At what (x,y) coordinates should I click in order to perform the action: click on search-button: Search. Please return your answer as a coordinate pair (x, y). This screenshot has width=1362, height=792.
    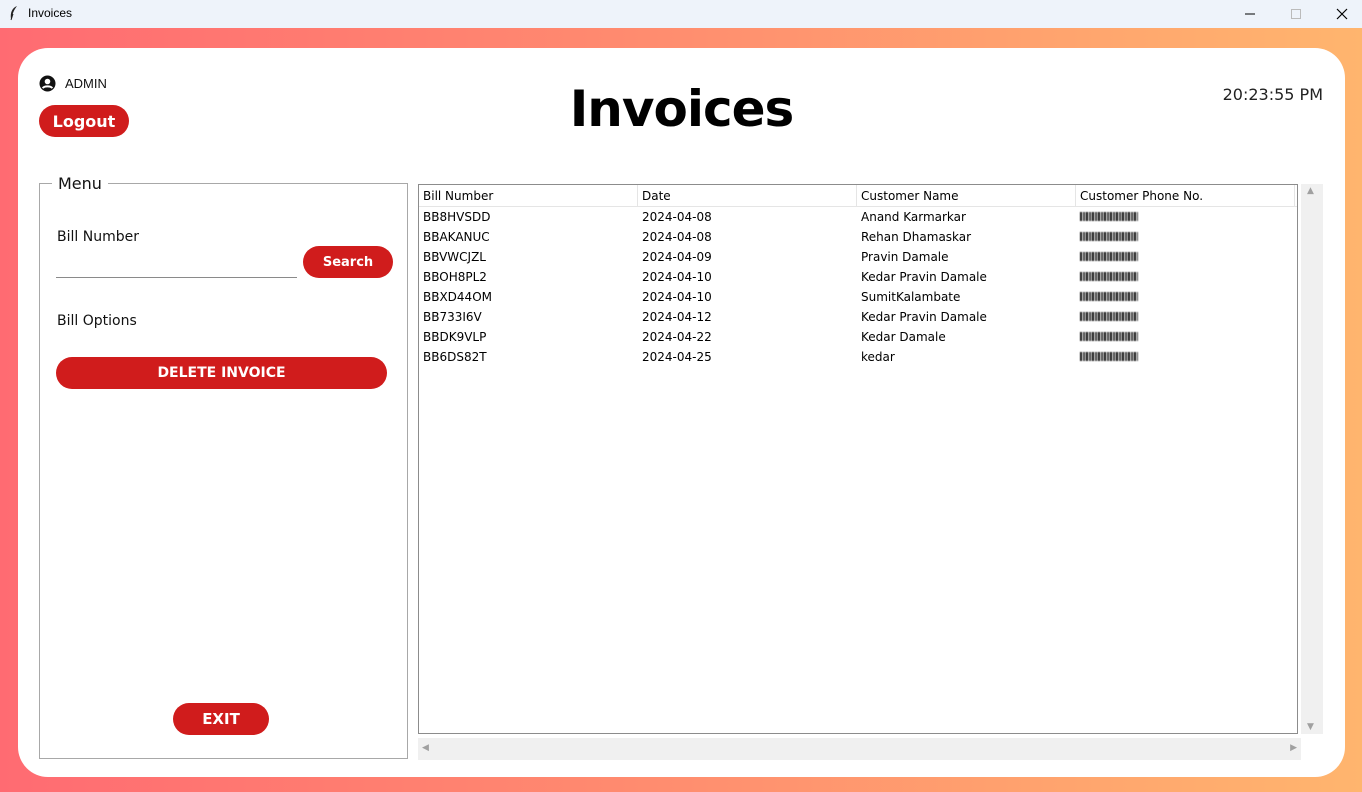
    Looking at the image, I should click on (348, 262).